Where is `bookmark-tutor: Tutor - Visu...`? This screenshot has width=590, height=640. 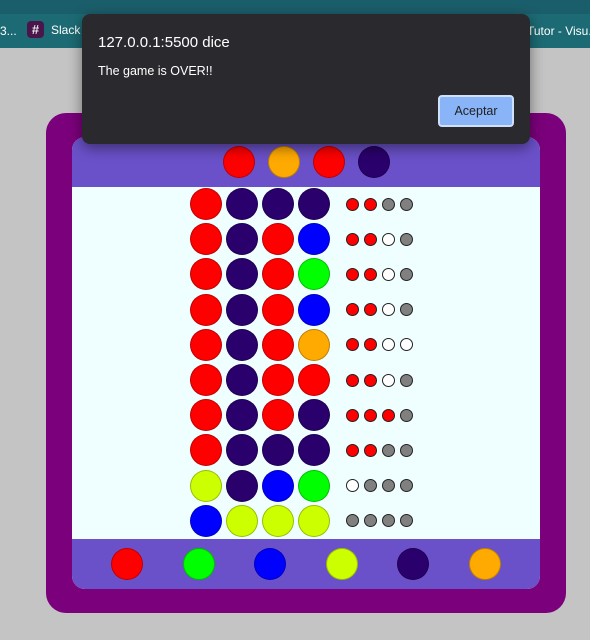
bookmark-tutor: Tutor - Visu... is located at coordinates (558, 31).